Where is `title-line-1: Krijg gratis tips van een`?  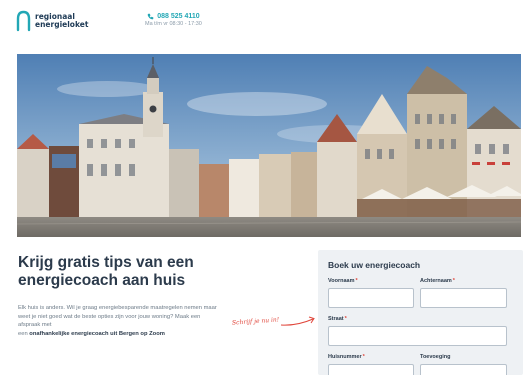 title-line-1: Krijg gratis tips van een is located at coordinates (106, 262).